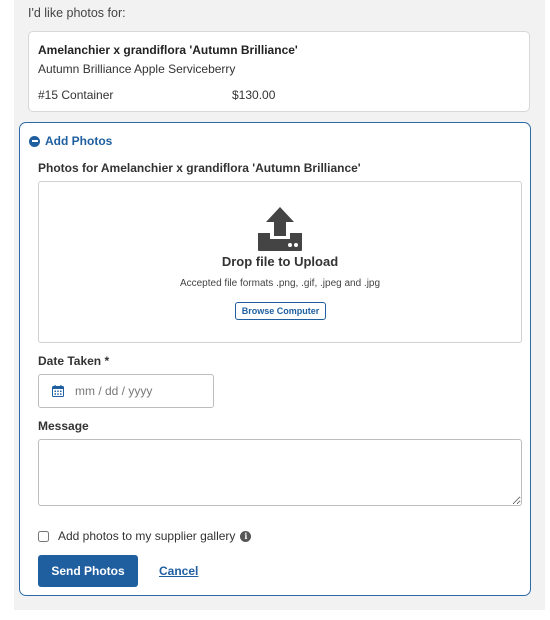 This screenshot has height=620, width=550. I want to click on plant-size: #15 Container, so click(76, 95).